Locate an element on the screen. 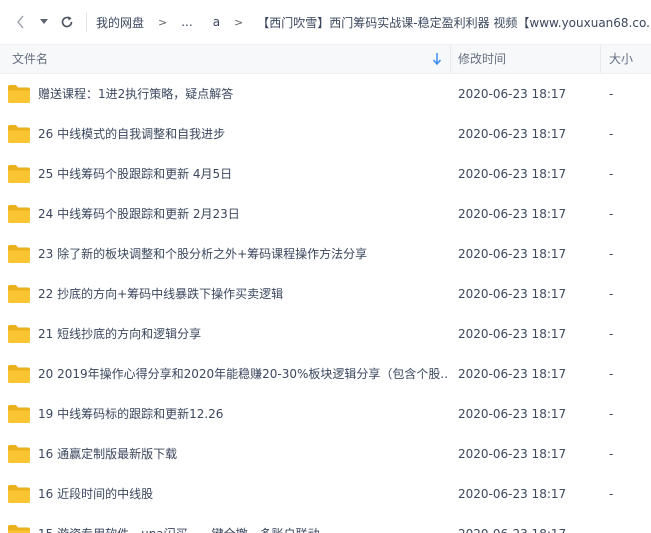  file-row: 26 中线模式的自我调整和自我进步 2020-06-23 18:17 - is located at coordinates (325, 134).